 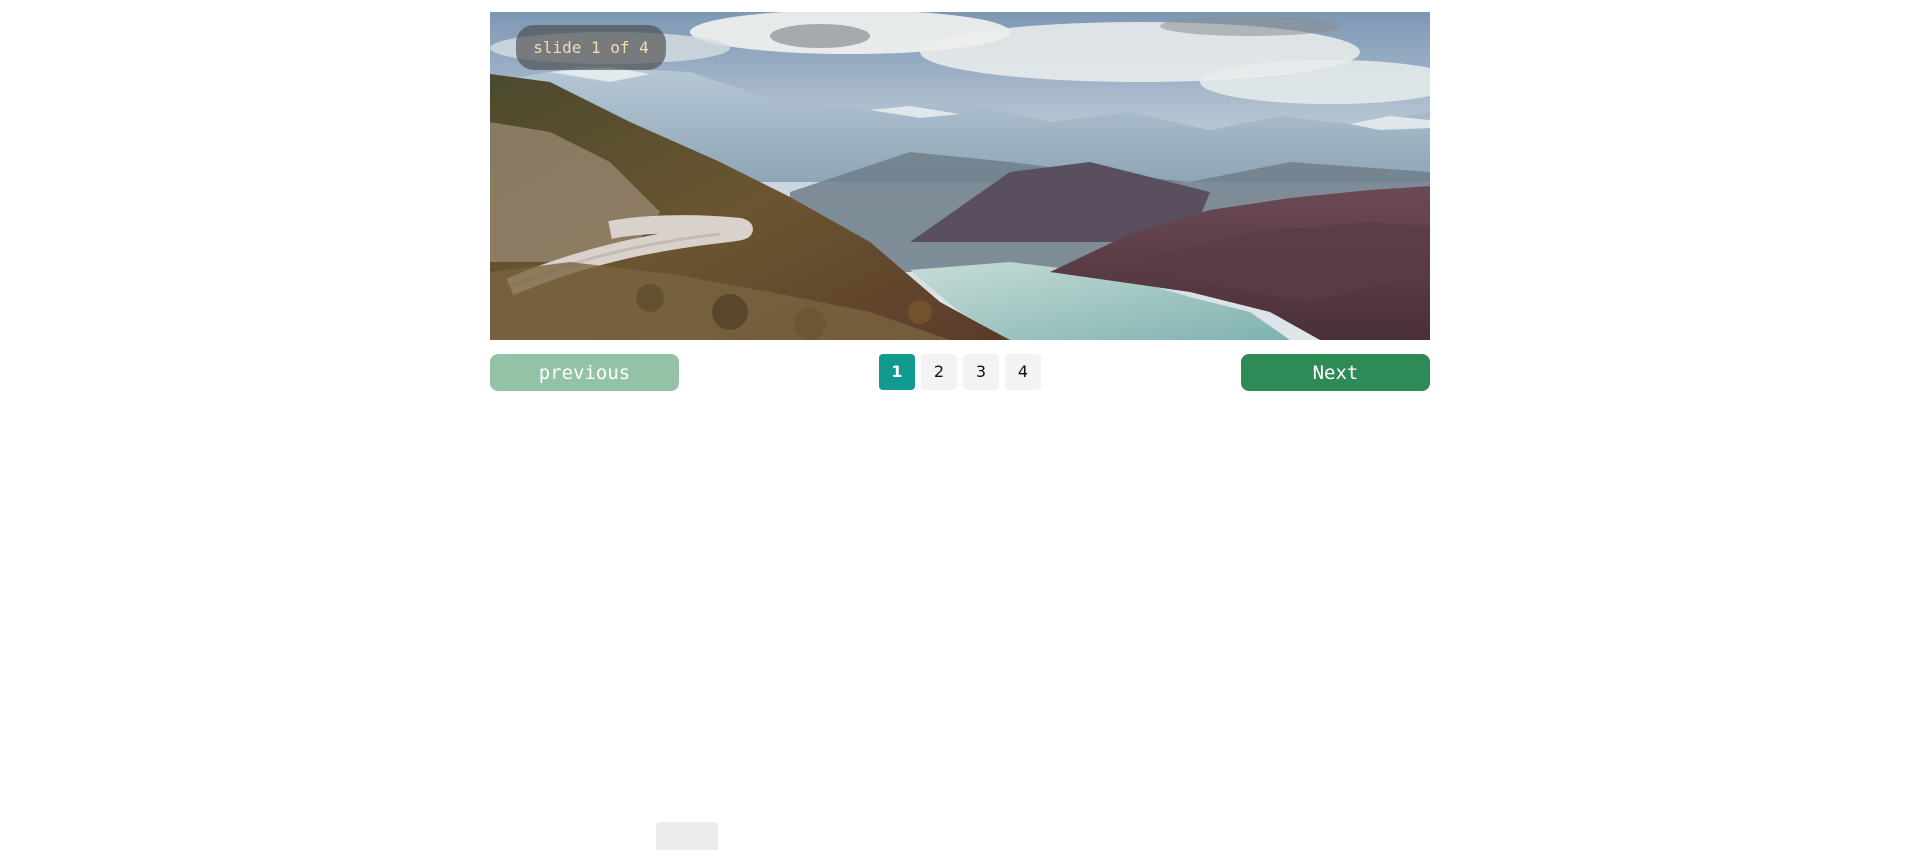 I want to click on floating-tab-stub, so click(x=687, y=836).